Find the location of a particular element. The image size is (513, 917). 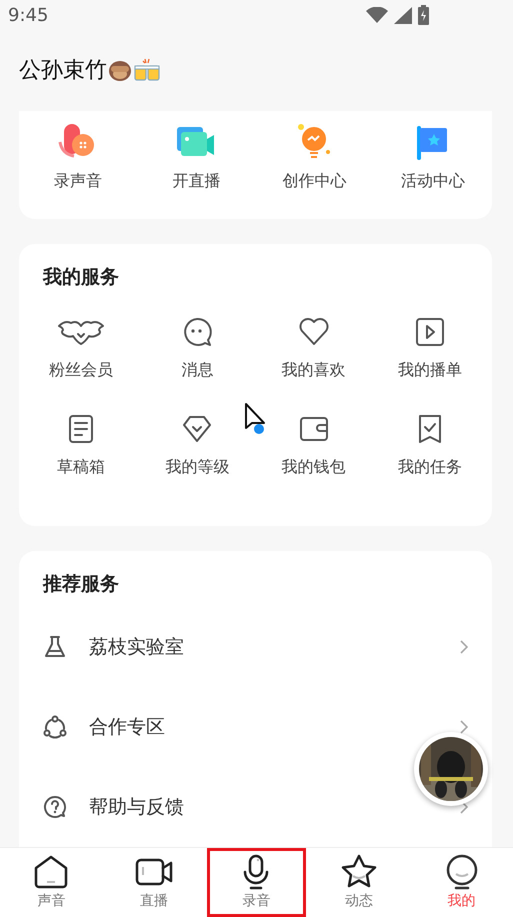

service-item: 我的钱包 is located at coordinates (314, 445).